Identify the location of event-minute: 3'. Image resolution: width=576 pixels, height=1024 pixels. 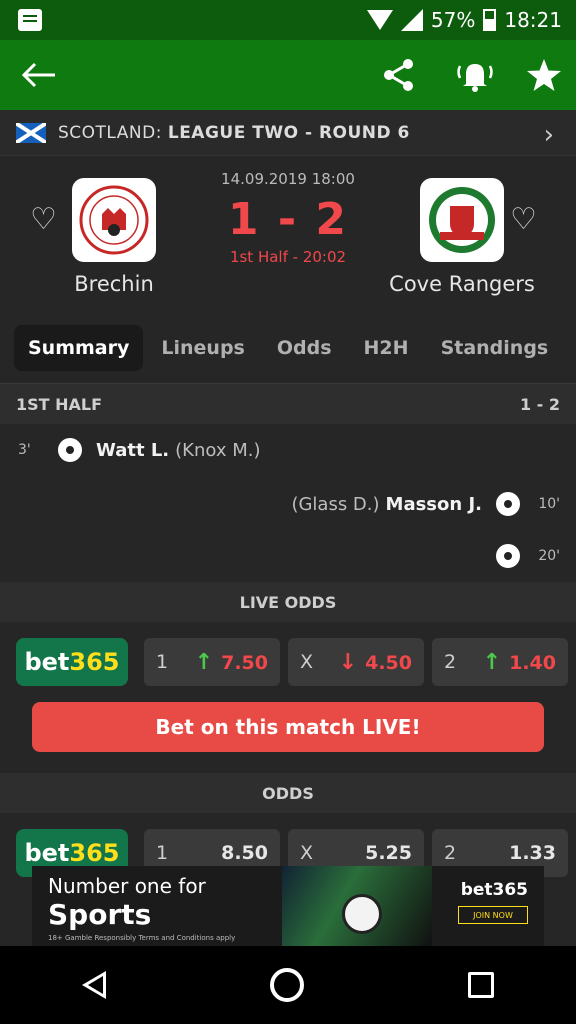
(24, 450).